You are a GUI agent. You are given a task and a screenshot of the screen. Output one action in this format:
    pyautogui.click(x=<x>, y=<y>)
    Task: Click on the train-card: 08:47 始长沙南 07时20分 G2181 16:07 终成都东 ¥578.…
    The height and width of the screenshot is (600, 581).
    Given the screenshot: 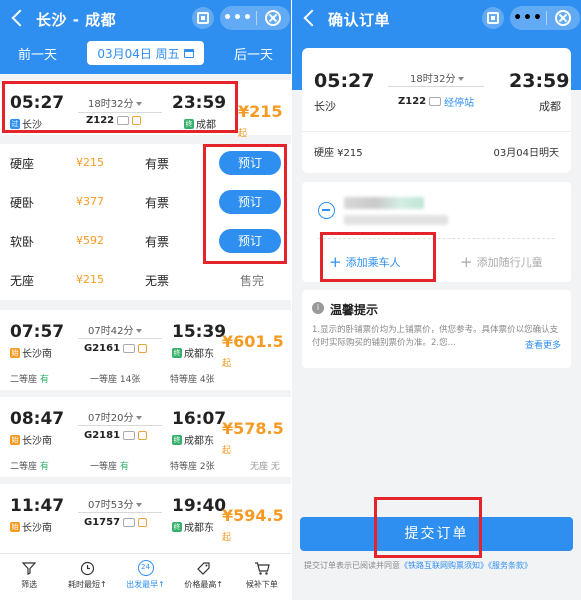 What is the action you would take?
    pyautogui.click(x=145, y=437)
    